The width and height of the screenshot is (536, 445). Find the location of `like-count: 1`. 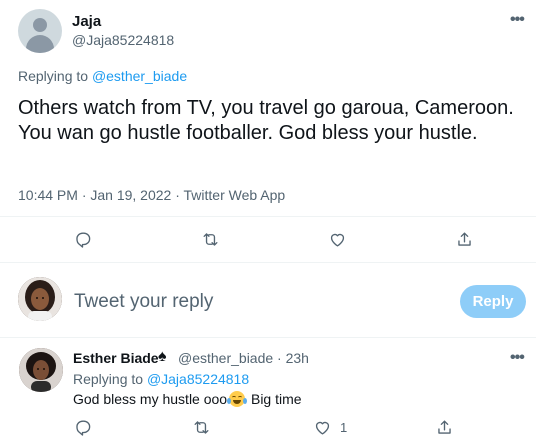

like-count: 1 is located at coordinates (344, 427).